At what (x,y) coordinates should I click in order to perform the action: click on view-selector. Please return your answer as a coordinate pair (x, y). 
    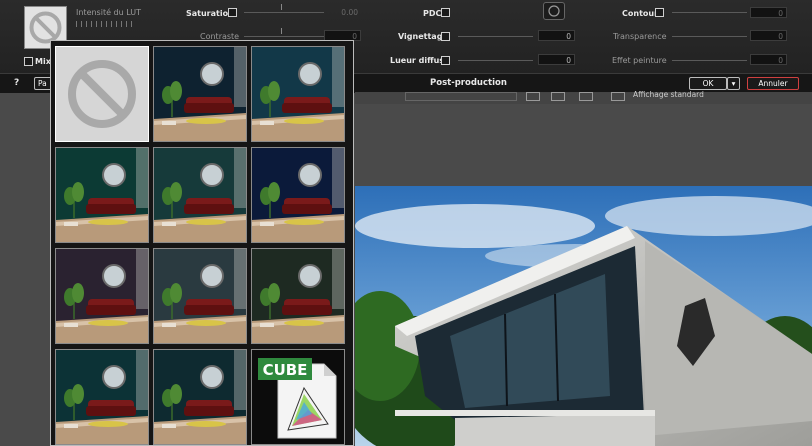
    Looking at the image, I should click on (461, 96).